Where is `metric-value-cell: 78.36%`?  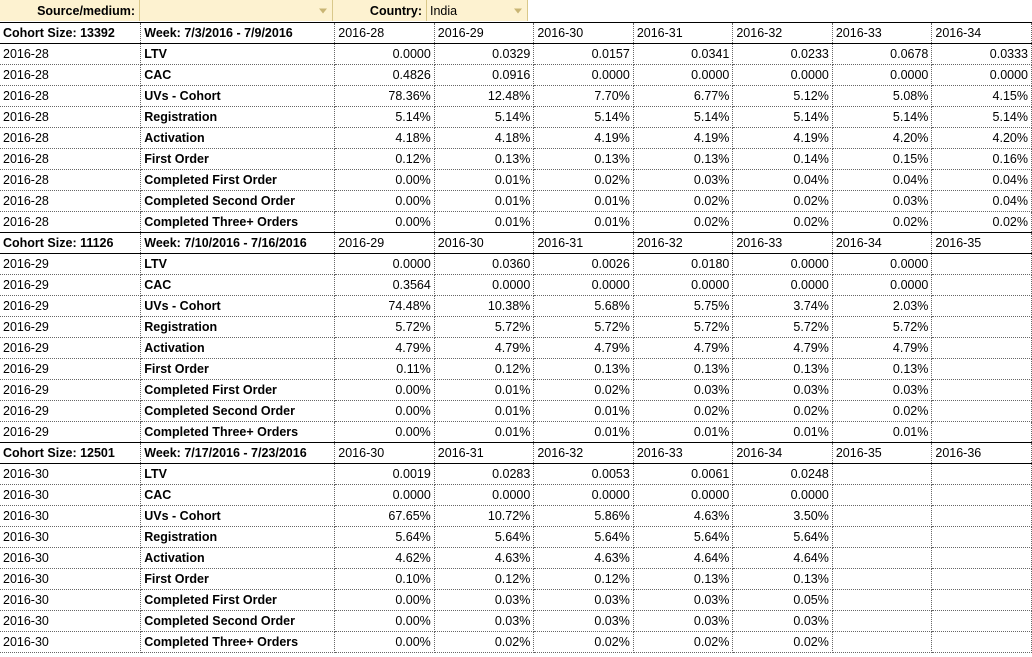 metric-value-cell: 78.36% is located at coordinates (384, 96).